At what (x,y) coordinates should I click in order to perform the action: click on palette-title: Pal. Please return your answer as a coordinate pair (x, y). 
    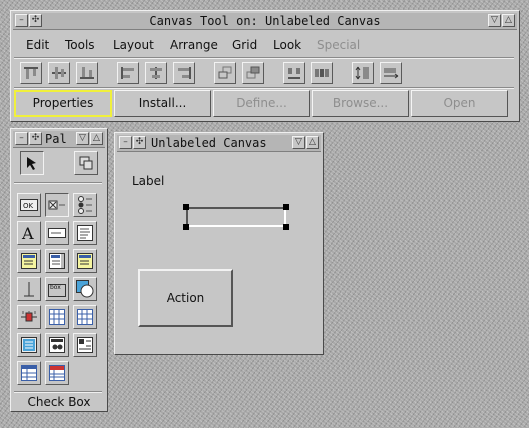
    Looking at the image, I should click on (56, 139).